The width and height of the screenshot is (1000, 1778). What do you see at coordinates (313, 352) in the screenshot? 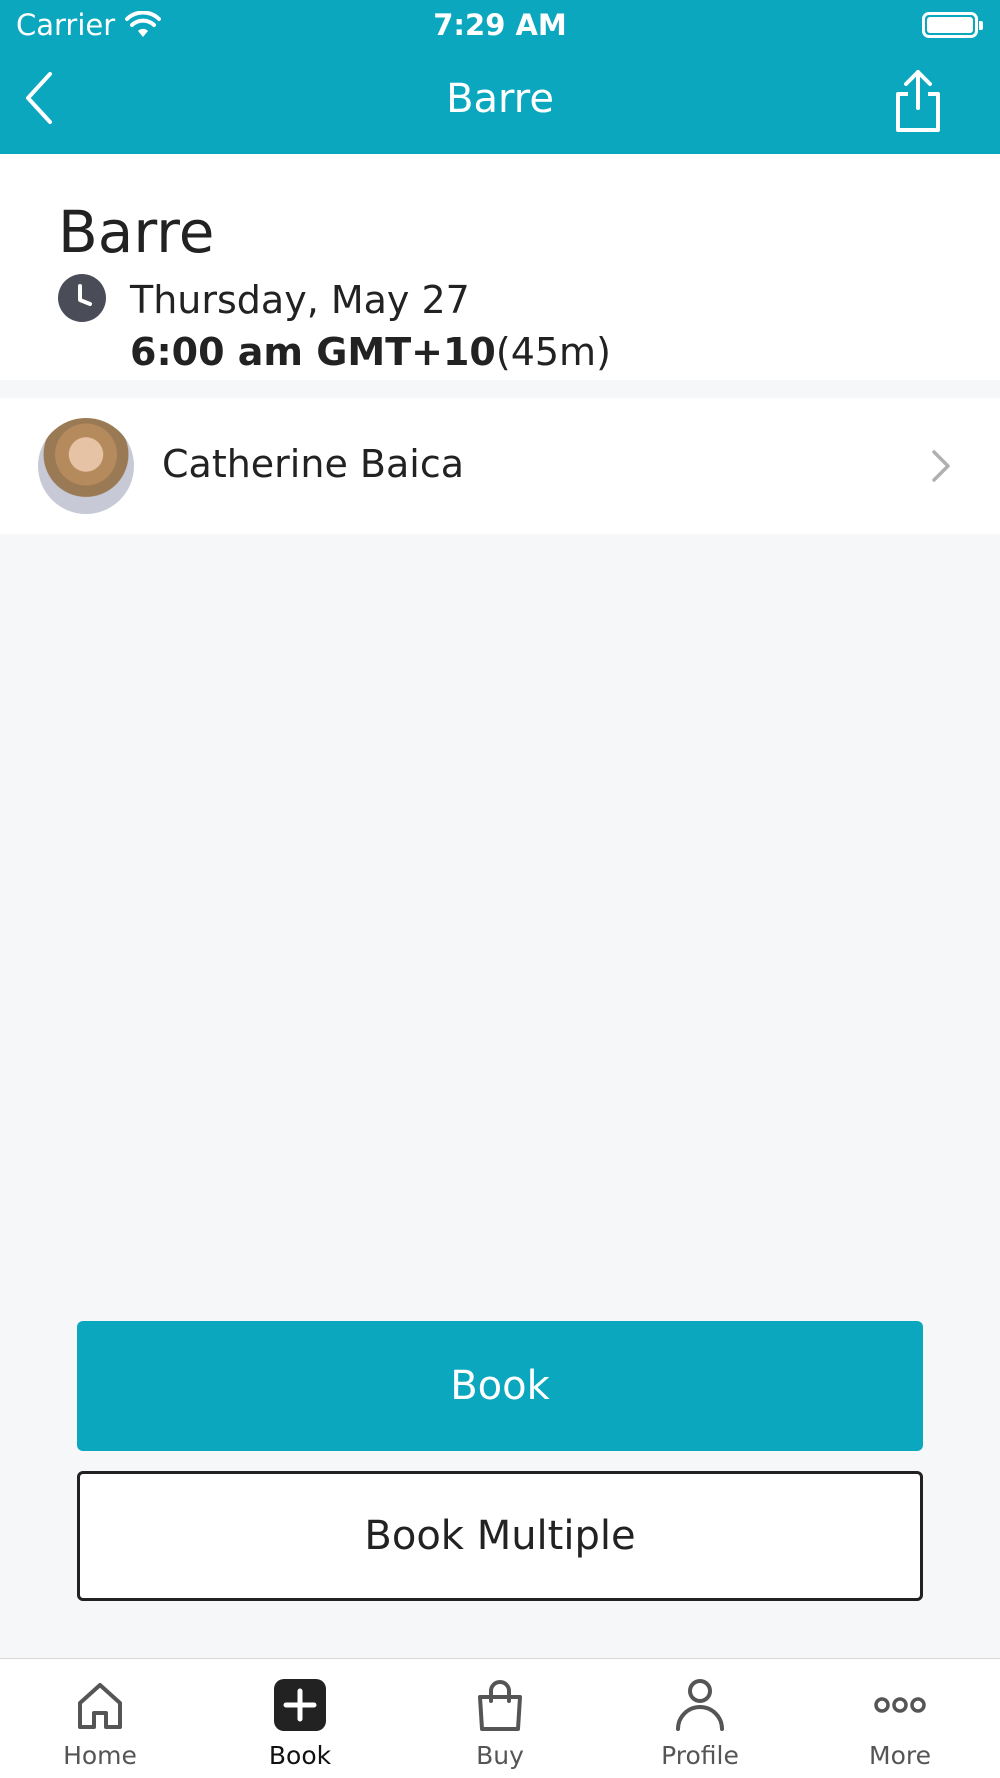
I see `class-start-time: 6:00 am GMT+10` at bounding box center [313, 352].